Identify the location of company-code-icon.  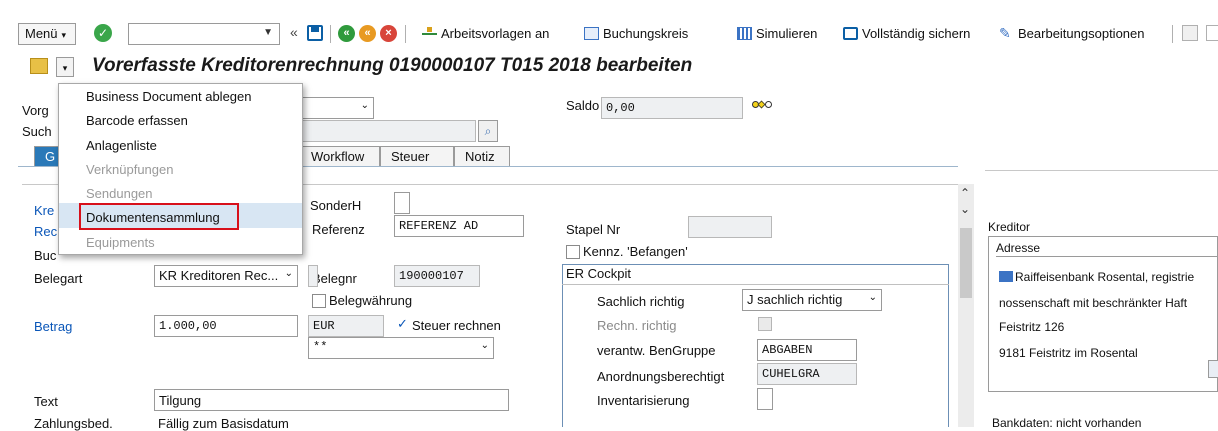
(591, 33).